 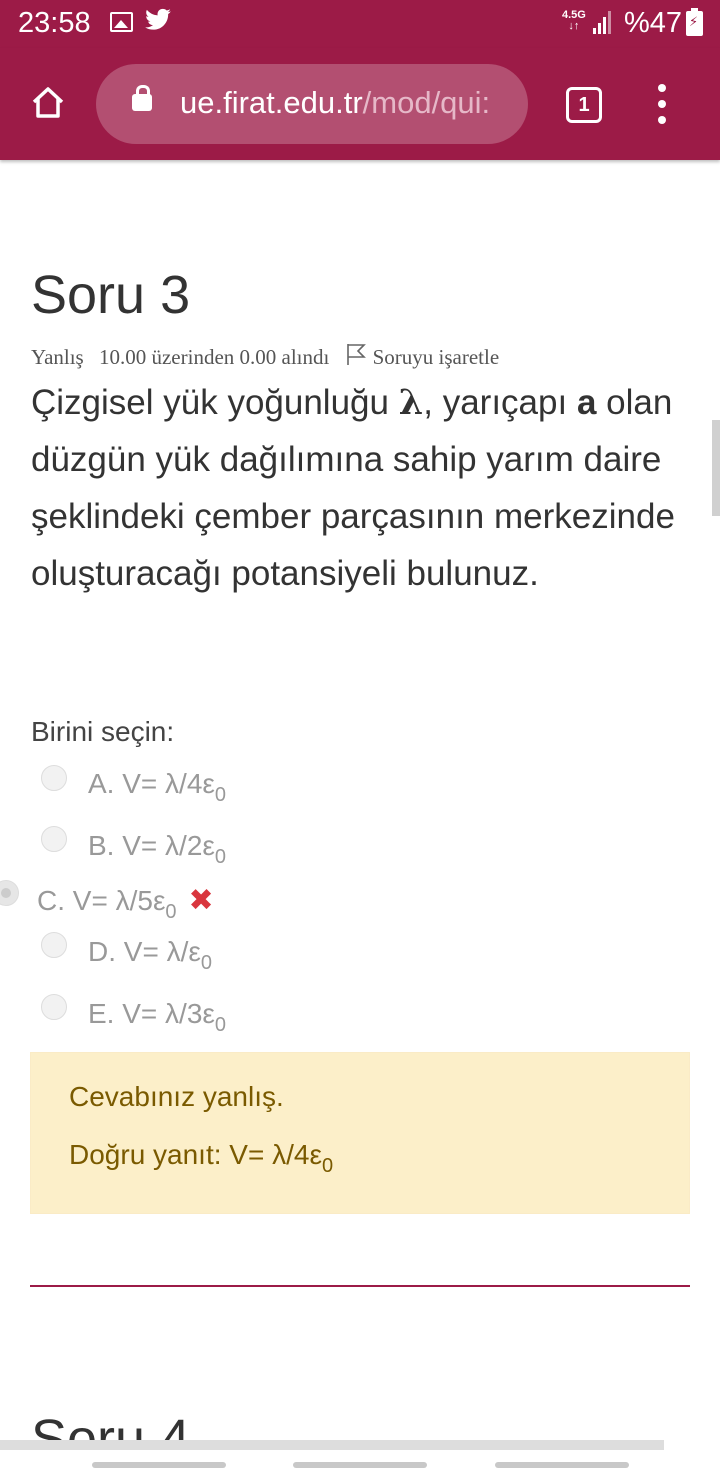 I want to click on feedback-box: Cevabınız yanlış. Doğru yanıt: V= λ/4ε0, so click(x=360, y=1133).